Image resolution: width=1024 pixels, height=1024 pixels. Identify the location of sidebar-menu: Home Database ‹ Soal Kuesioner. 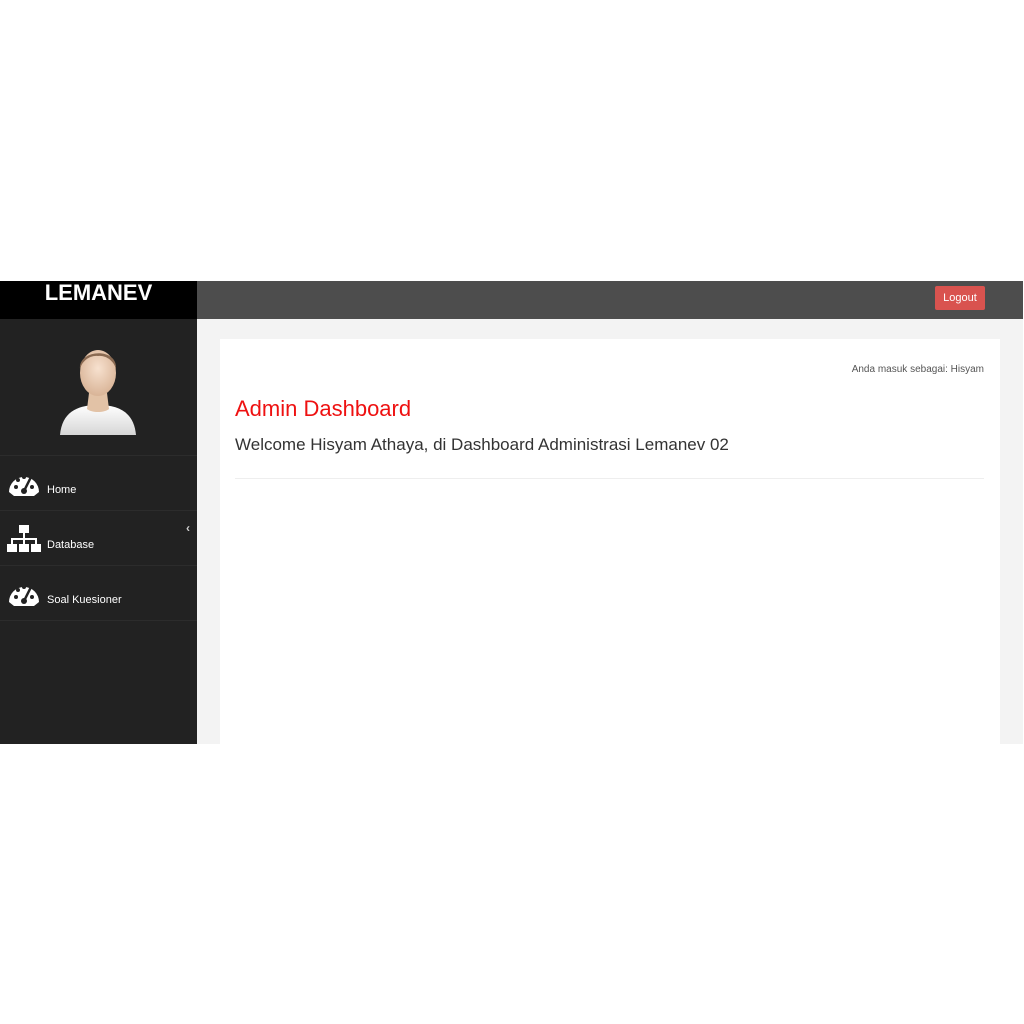
(98, 538).